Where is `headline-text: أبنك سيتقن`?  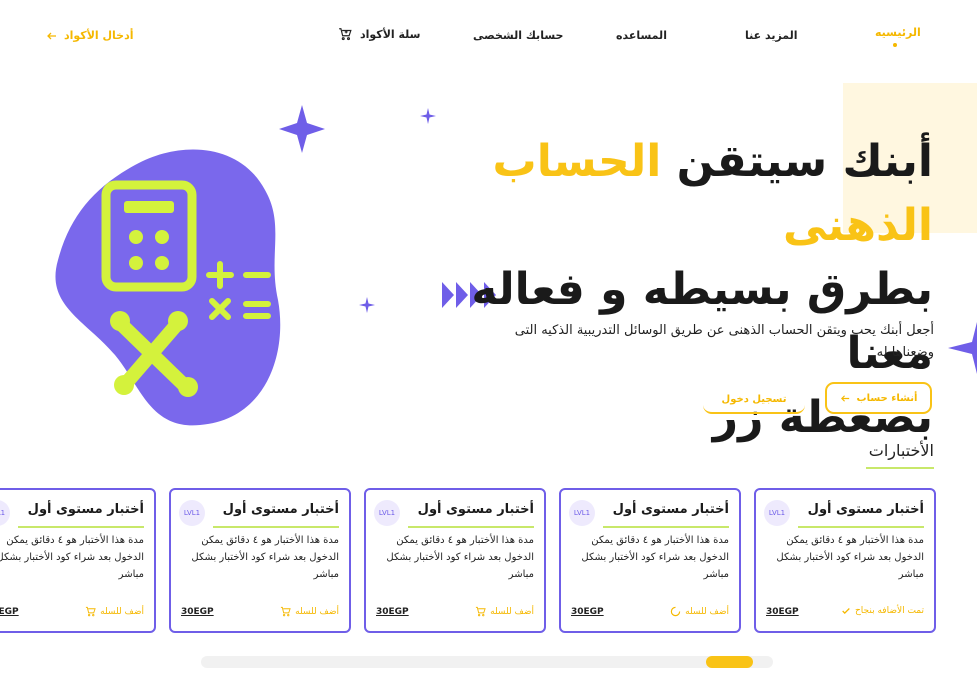
headline-text: أبنك سيتقن is located at coordinates (797, 161).